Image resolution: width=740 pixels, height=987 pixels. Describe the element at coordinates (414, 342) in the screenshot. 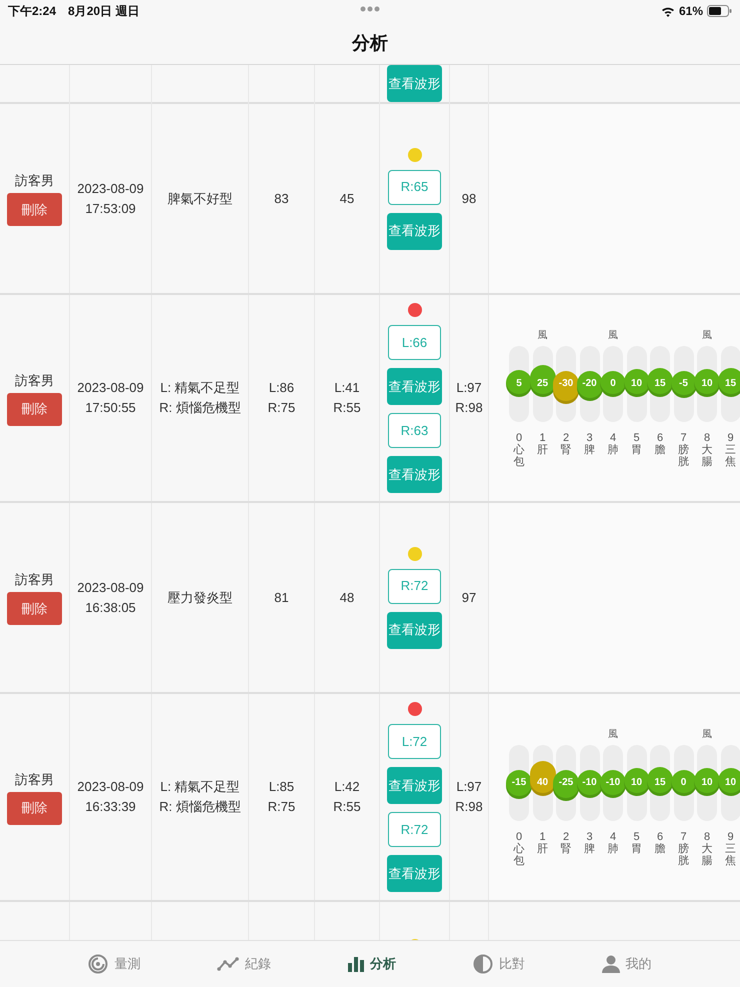

I see `reading-box: L:66` at that location.